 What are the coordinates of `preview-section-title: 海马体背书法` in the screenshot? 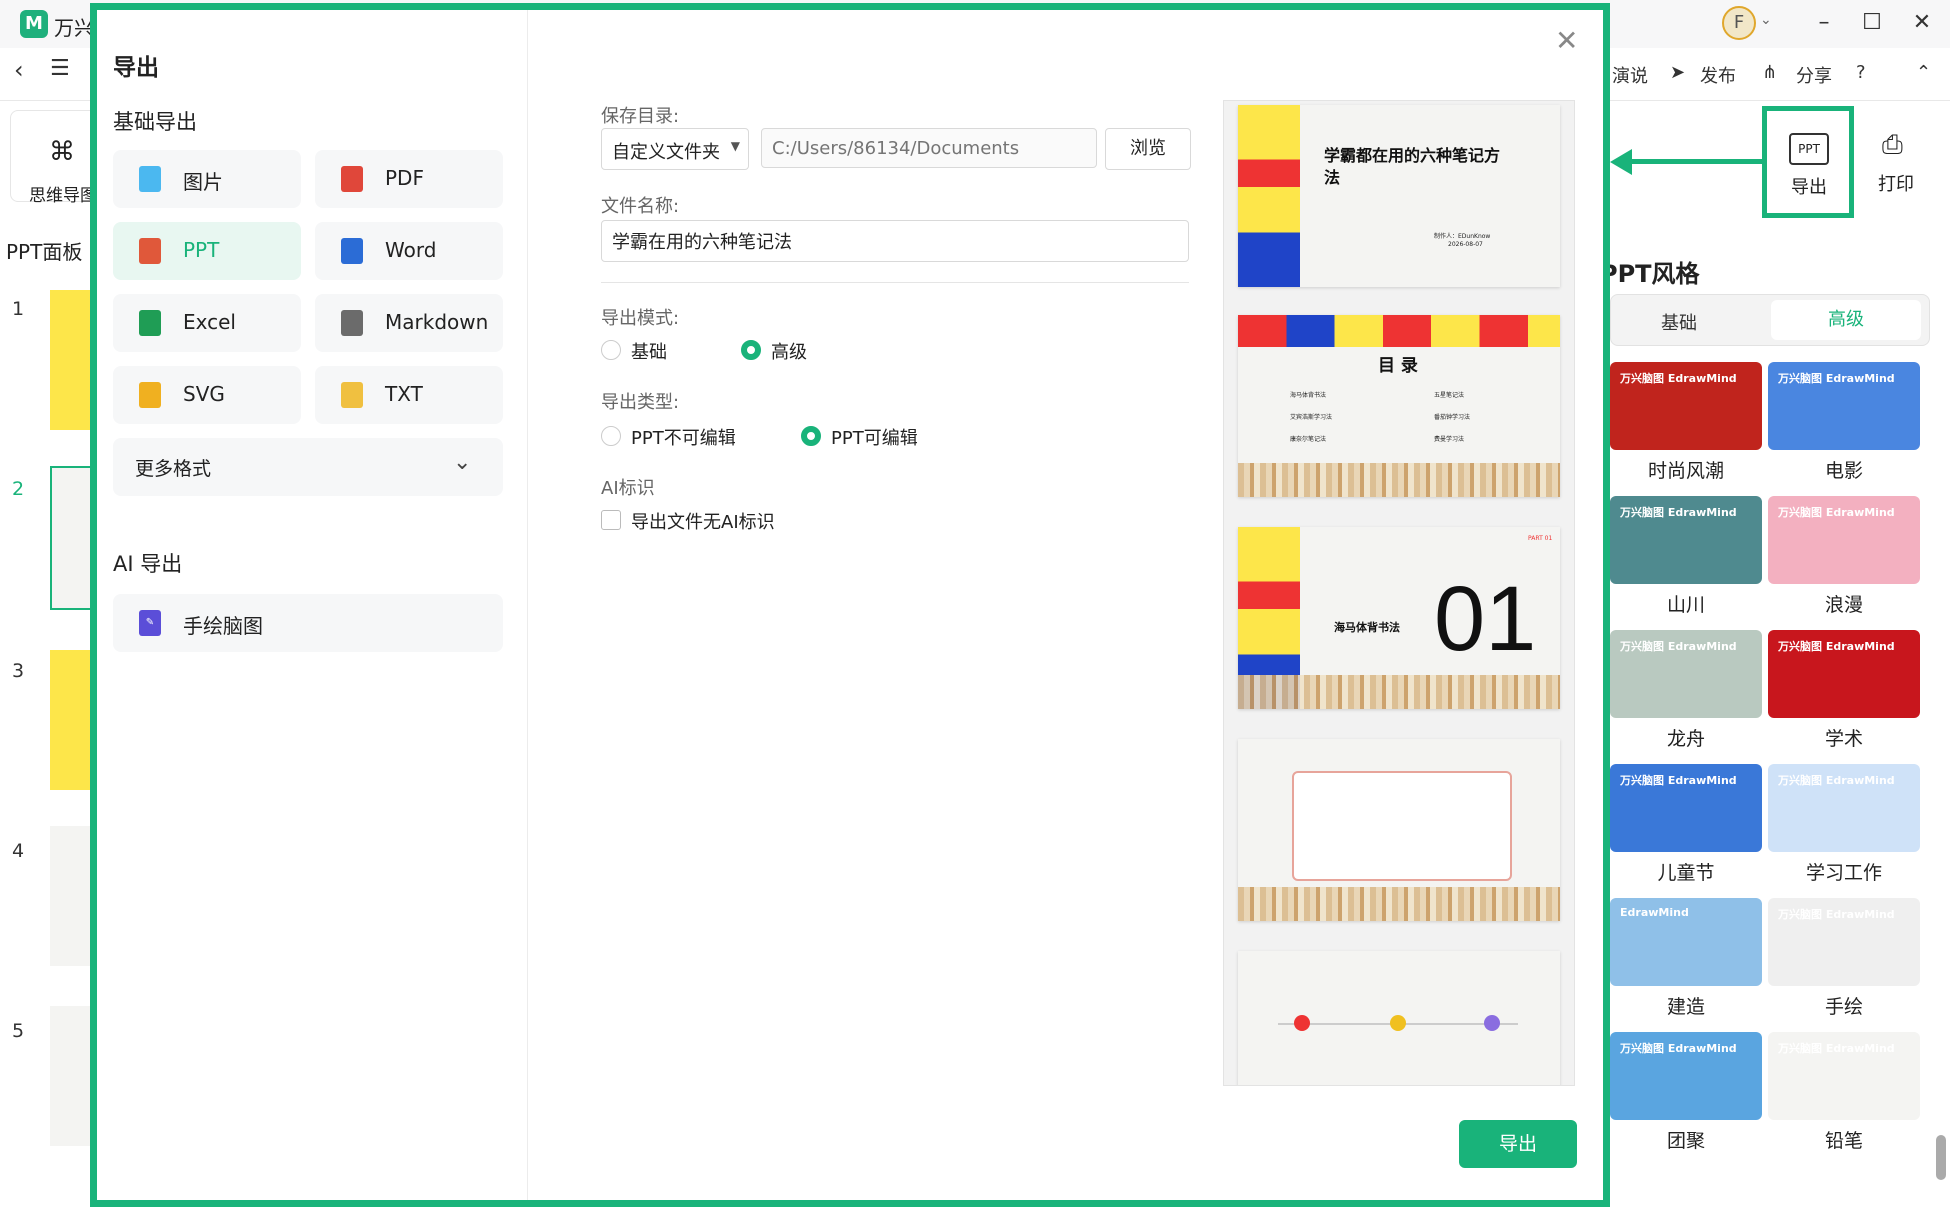 It's located at (1367, 627).